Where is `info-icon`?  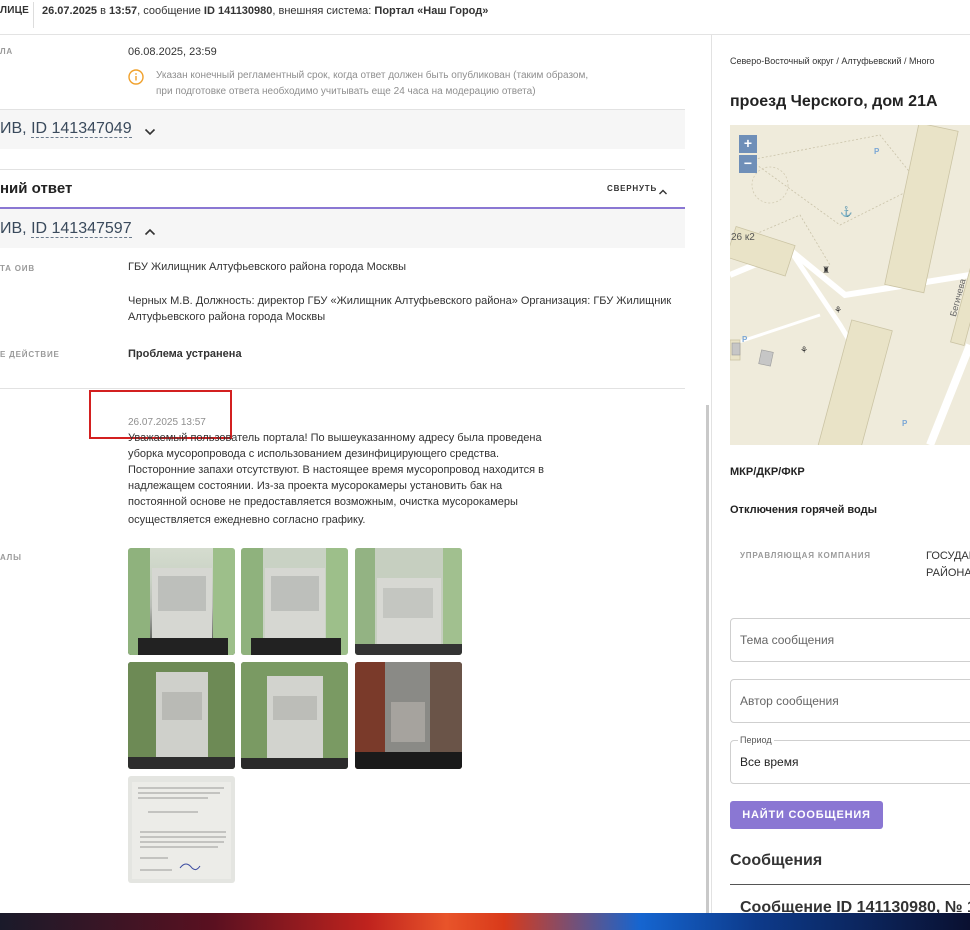
info-icon is located at coordinates (136, 77).